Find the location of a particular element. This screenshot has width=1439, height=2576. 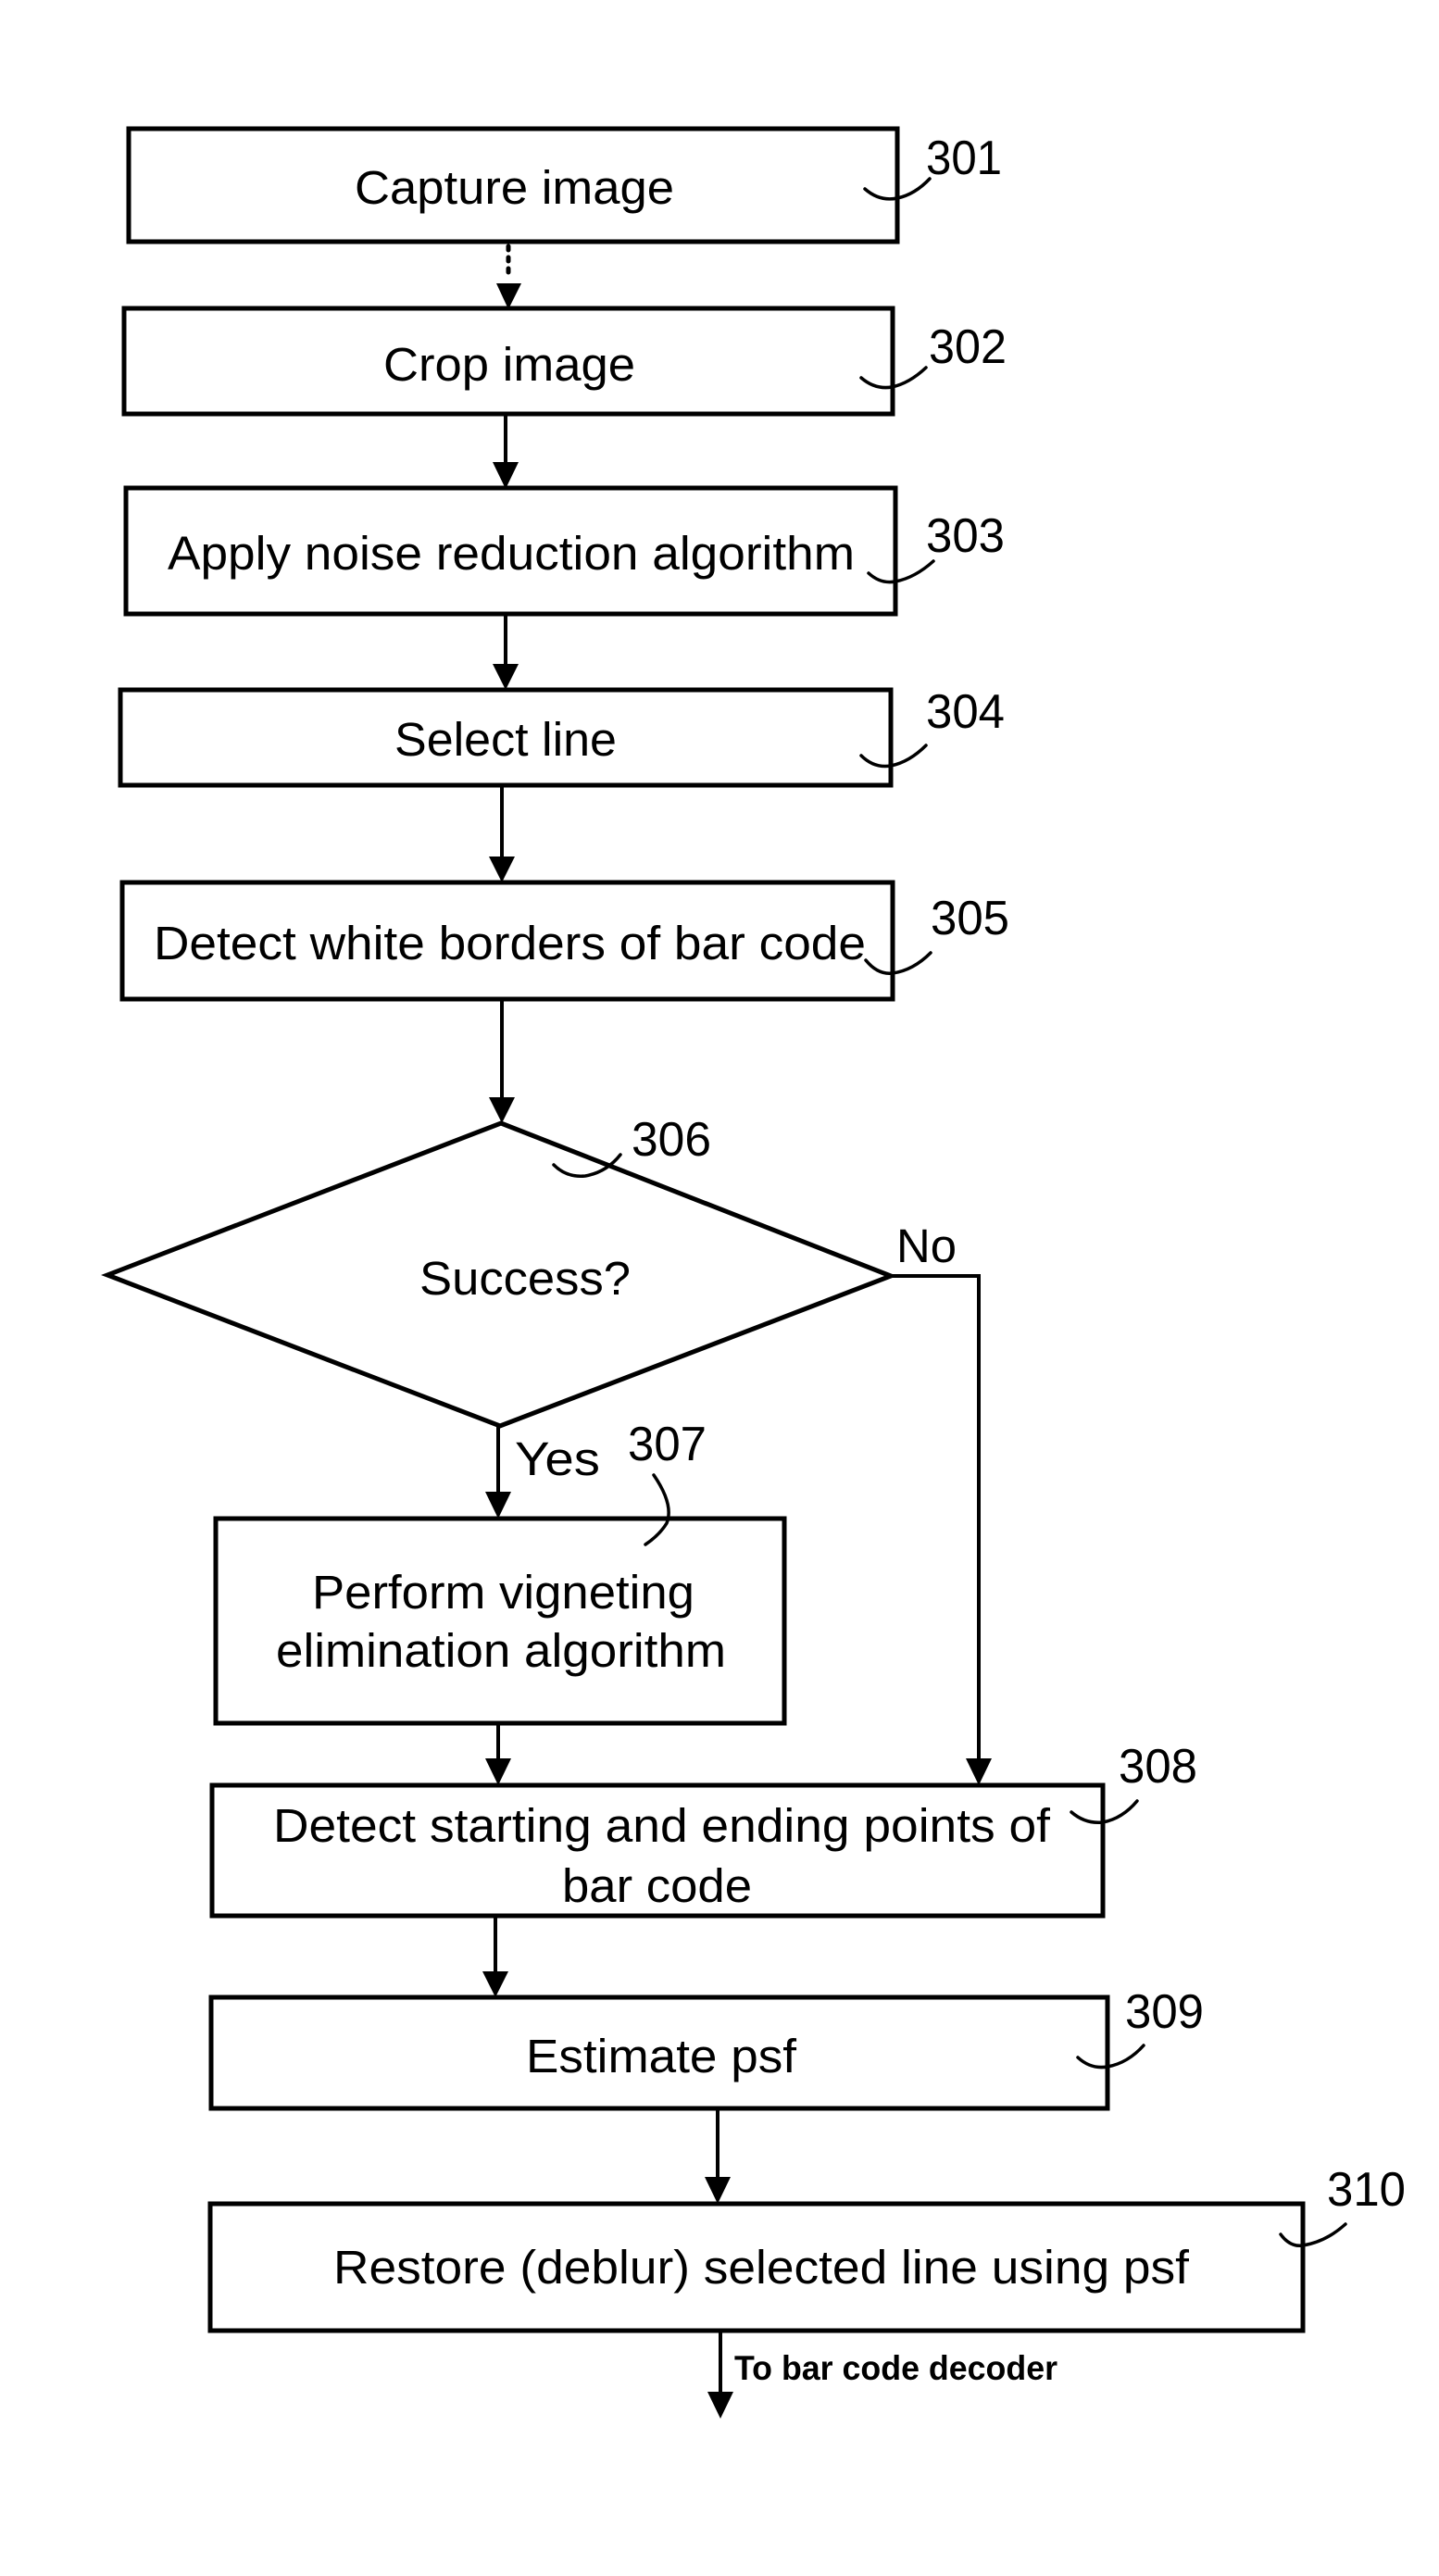

reference-number: 306 is located at coordinates (671, 1140).